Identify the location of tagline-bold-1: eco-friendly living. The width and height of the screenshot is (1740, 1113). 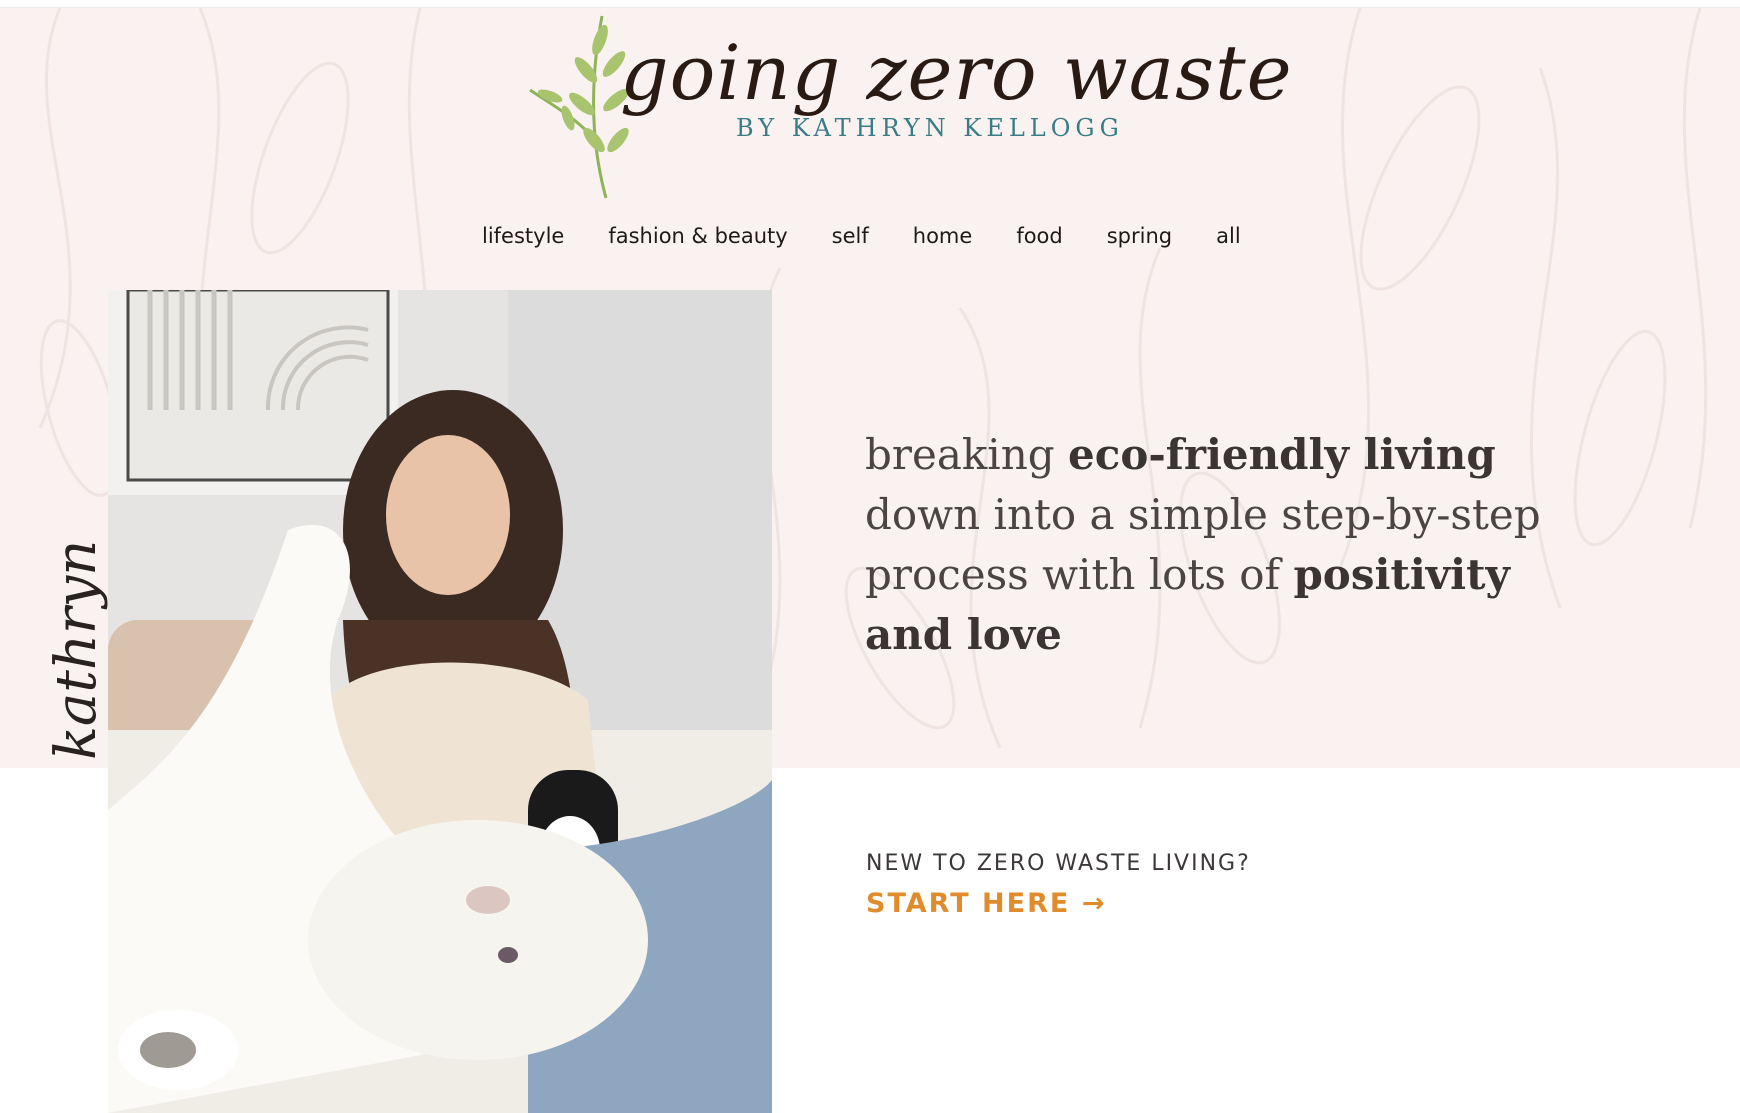
(1282, 454).